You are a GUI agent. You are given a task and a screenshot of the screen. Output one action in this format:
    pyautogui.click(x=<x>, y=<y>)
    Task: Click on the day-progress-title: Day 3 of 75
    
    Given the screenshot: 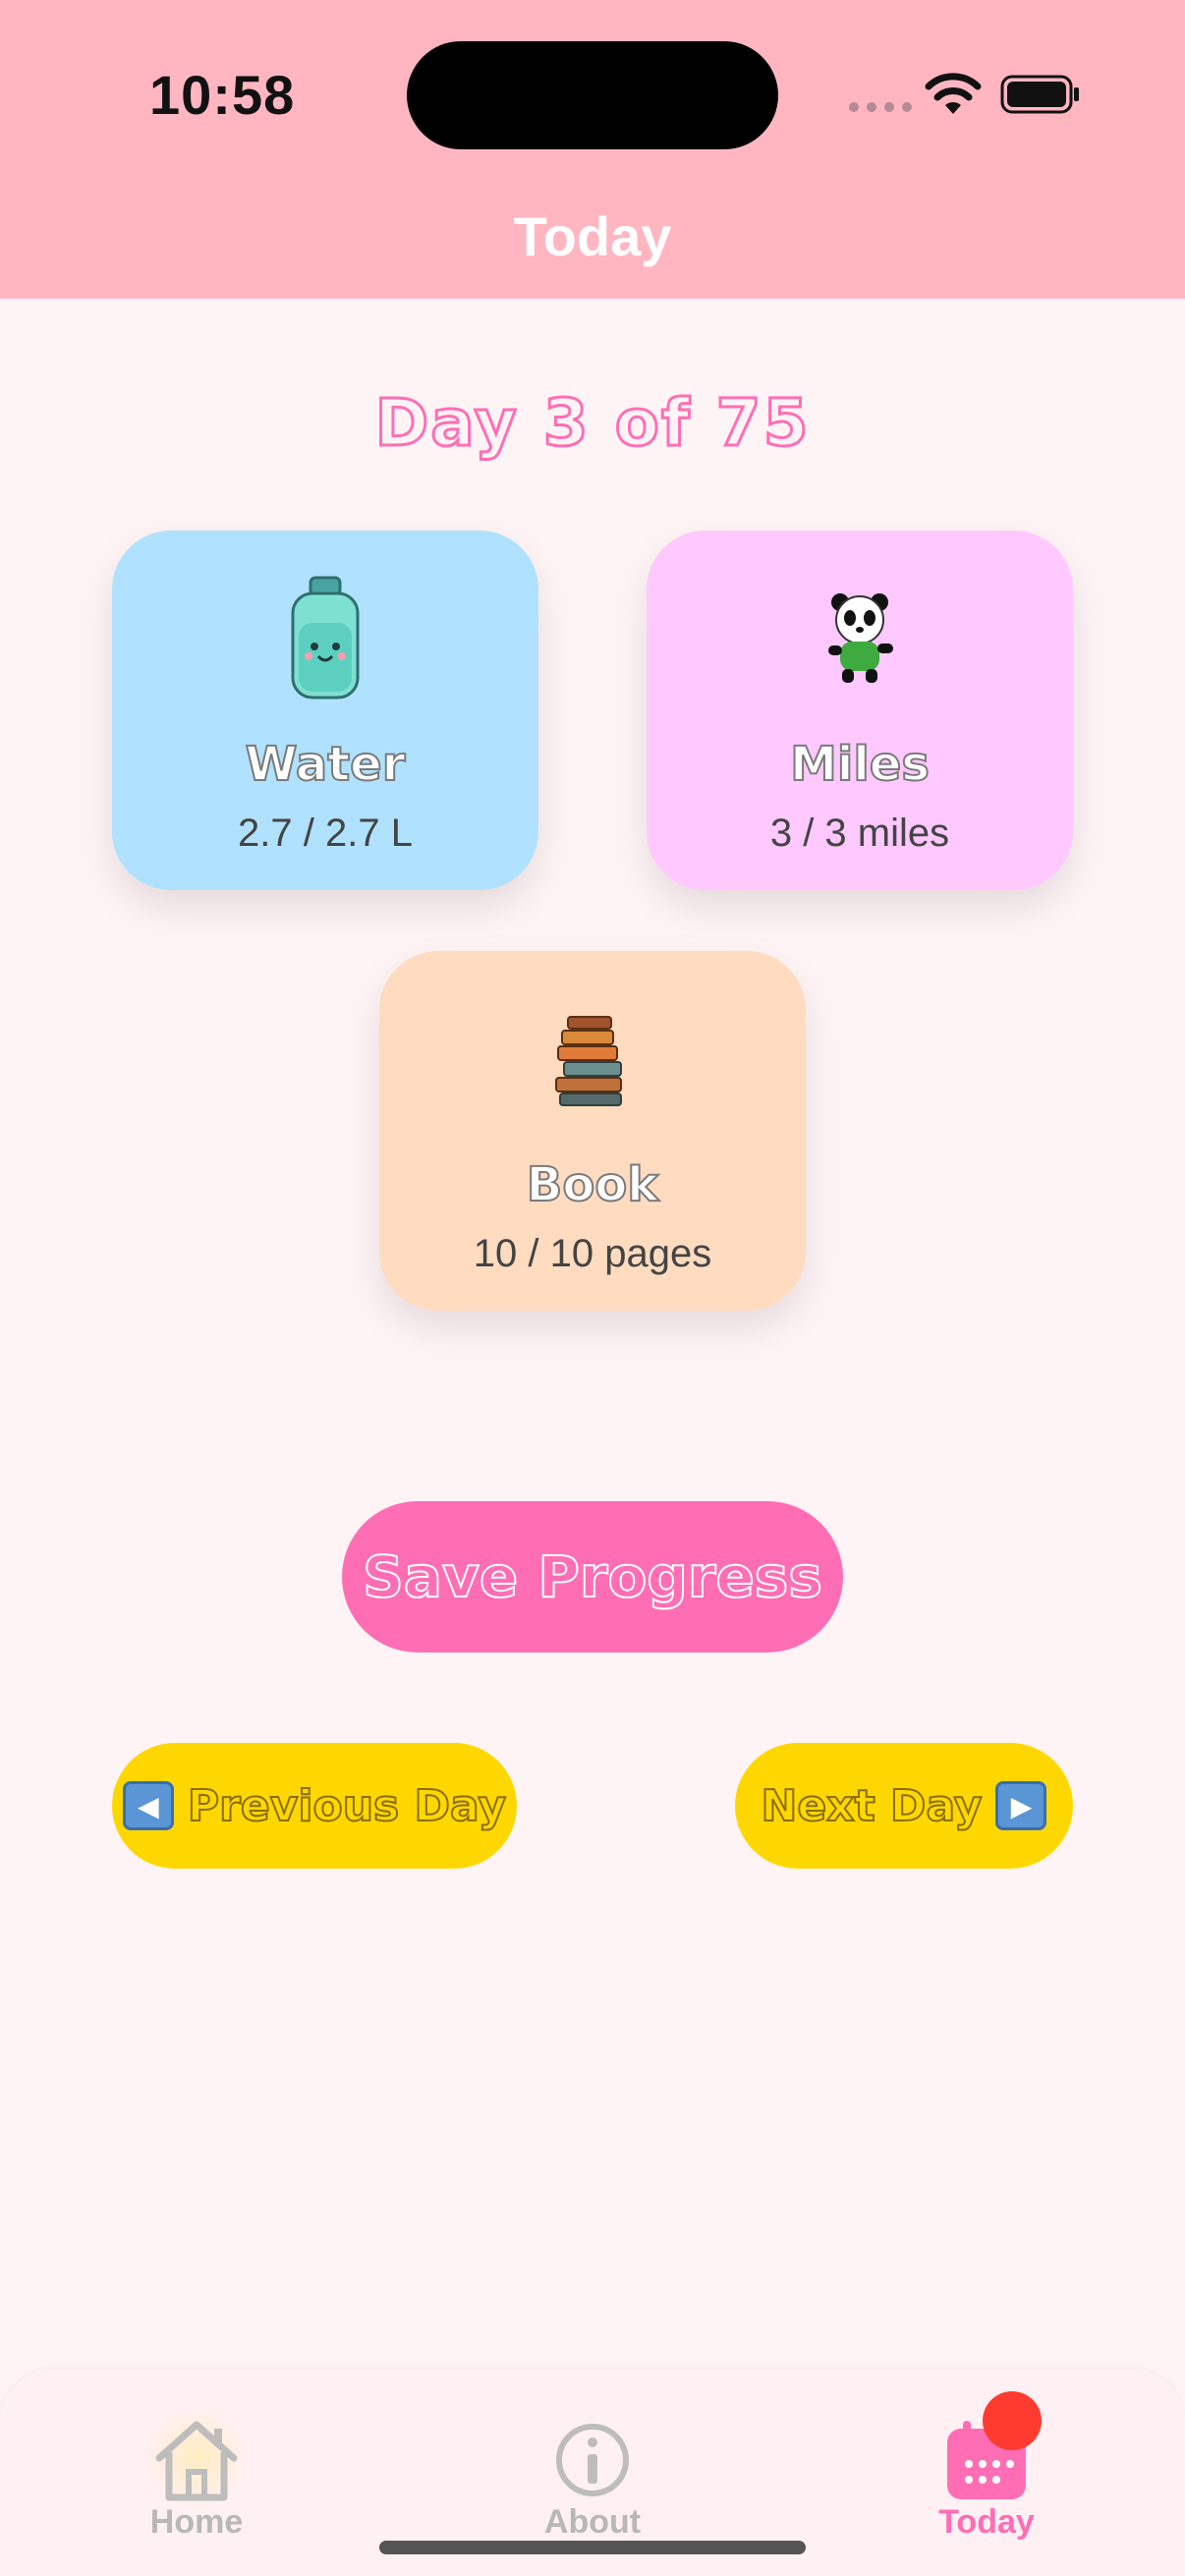 What is the action you would take?
    pyautogui.click(x=592, y=423)
    